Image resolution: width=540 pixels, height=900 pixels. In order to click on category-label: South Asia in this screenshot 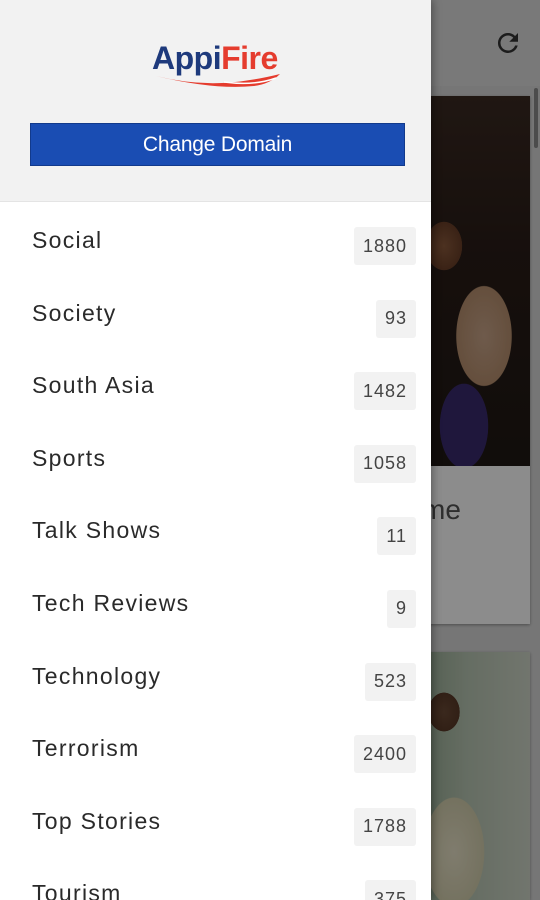, I will do `click(93, 385)`.